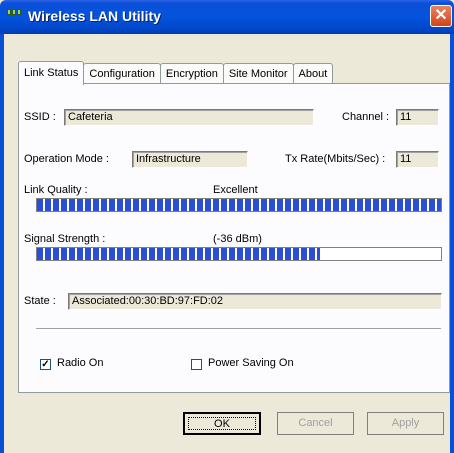 This screenshot has height=453, width=454. Describe the element at coordinates (40, 301) in the screenshot. I see `state-label: State :` at that location.